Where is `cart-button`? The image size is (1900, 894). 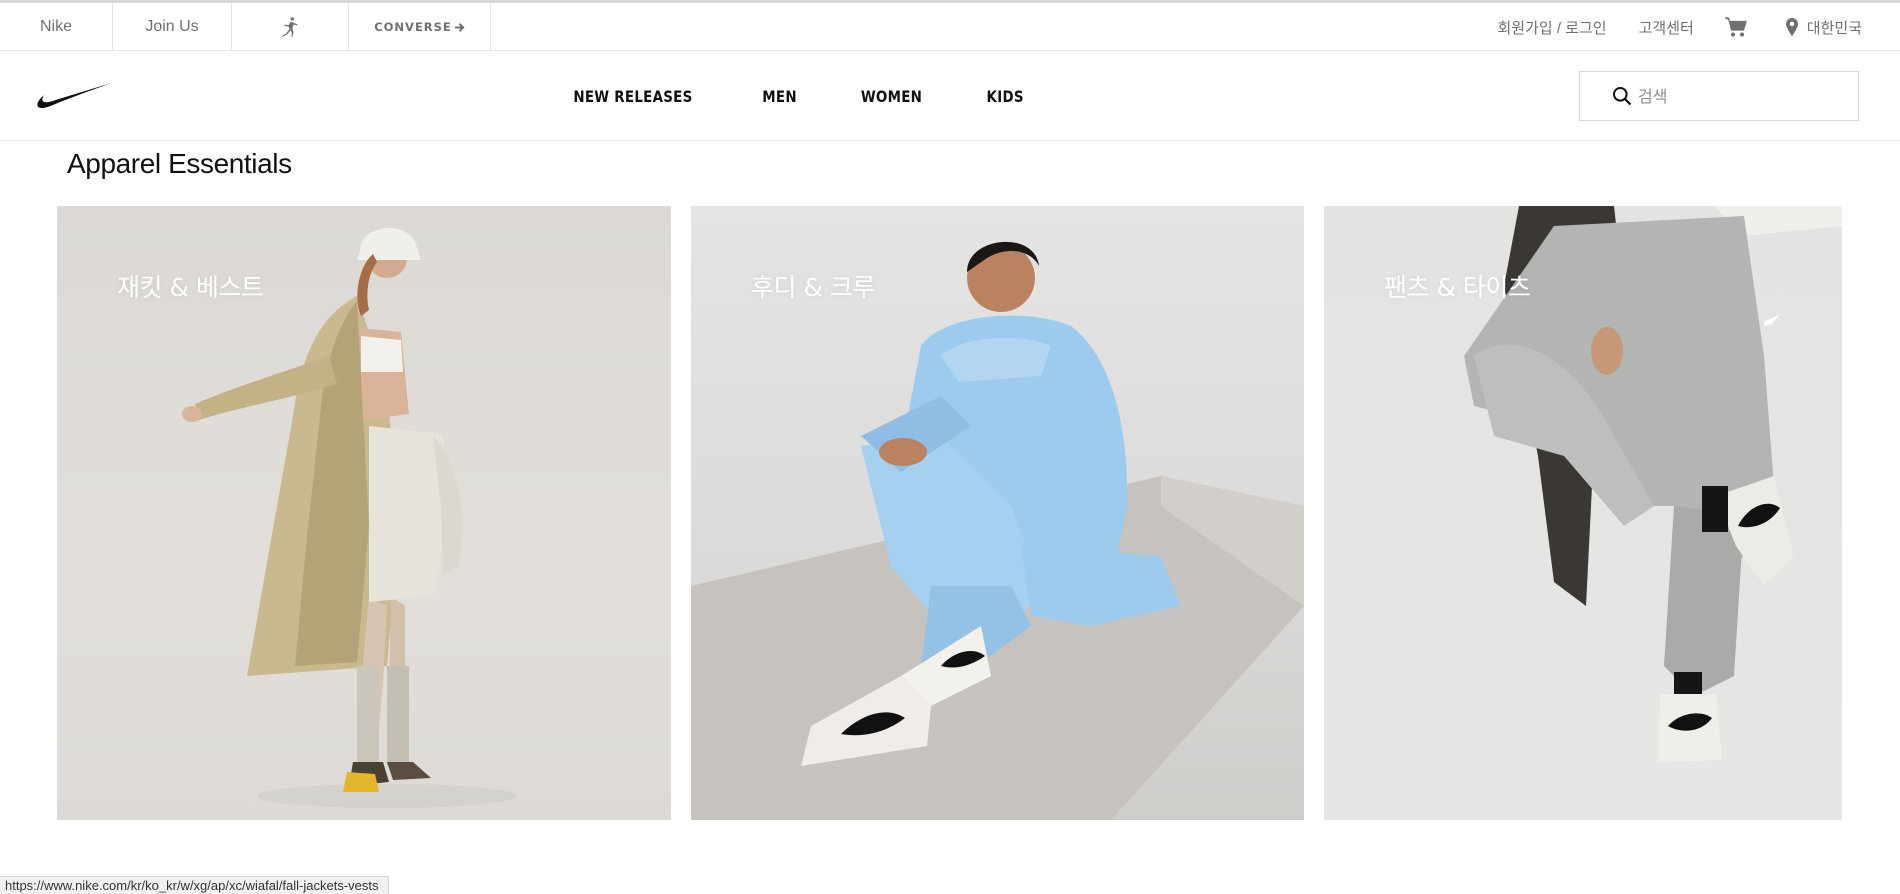
cart-button is located at coordinates (1736, 27).